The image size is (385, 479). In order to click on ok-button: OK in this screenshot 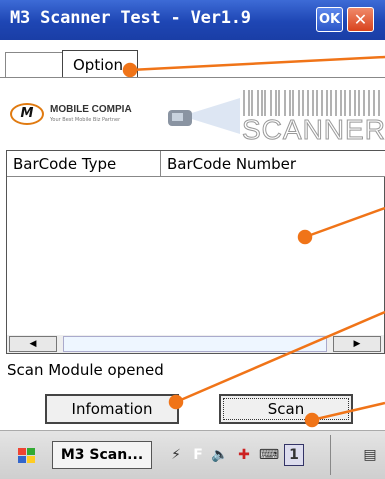, I will do `click(329, 19)`.